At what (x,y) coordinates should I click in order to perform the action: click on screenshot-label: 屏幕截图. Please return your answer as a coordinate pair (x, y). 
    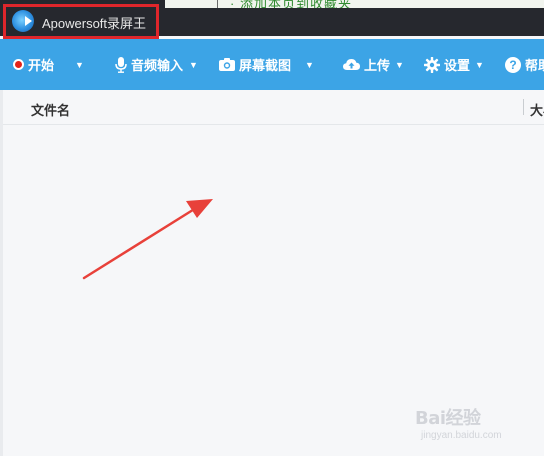
    Looking at the image, I should click on (265, 65).